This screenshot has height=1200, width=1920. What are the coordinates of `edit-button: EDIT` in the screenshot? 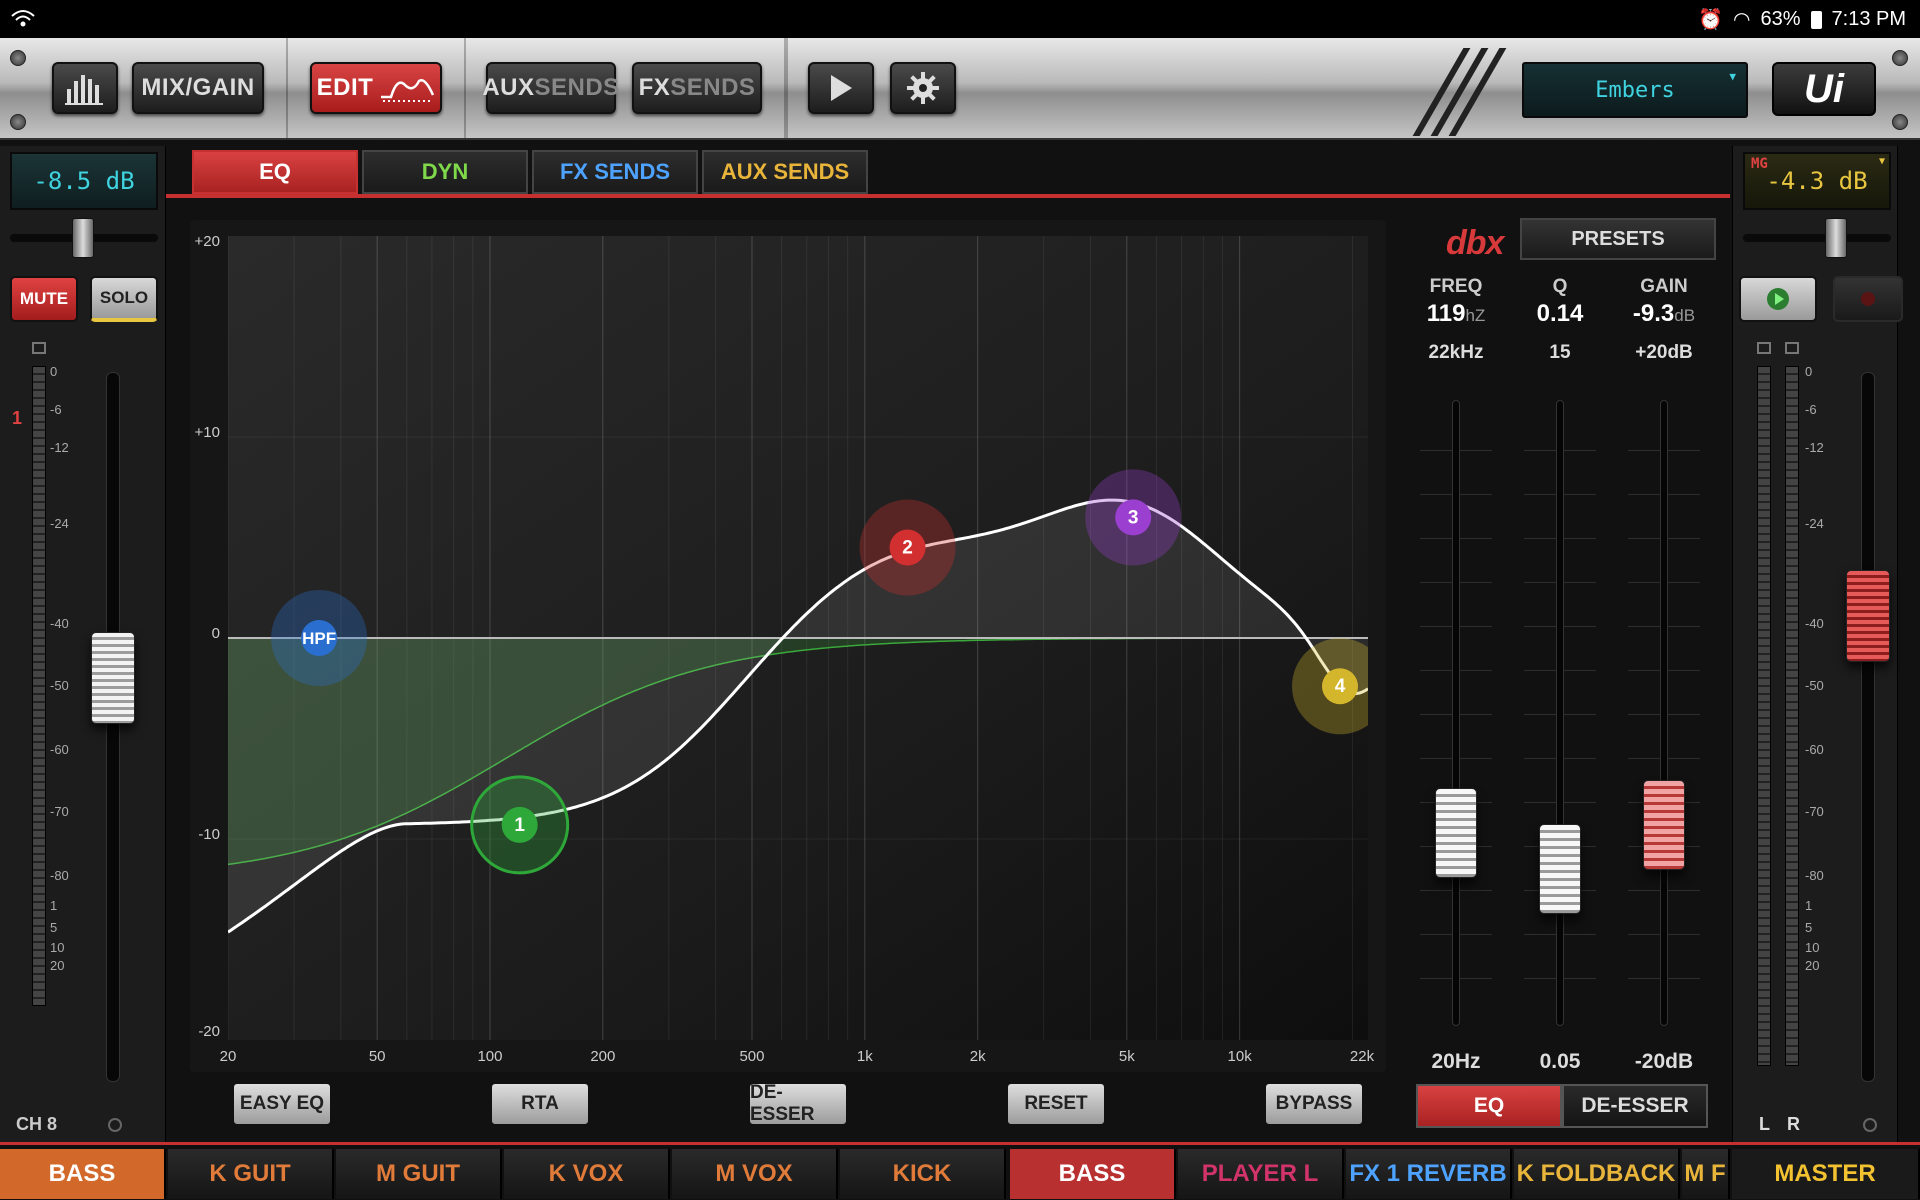 It's located at (376, 88).